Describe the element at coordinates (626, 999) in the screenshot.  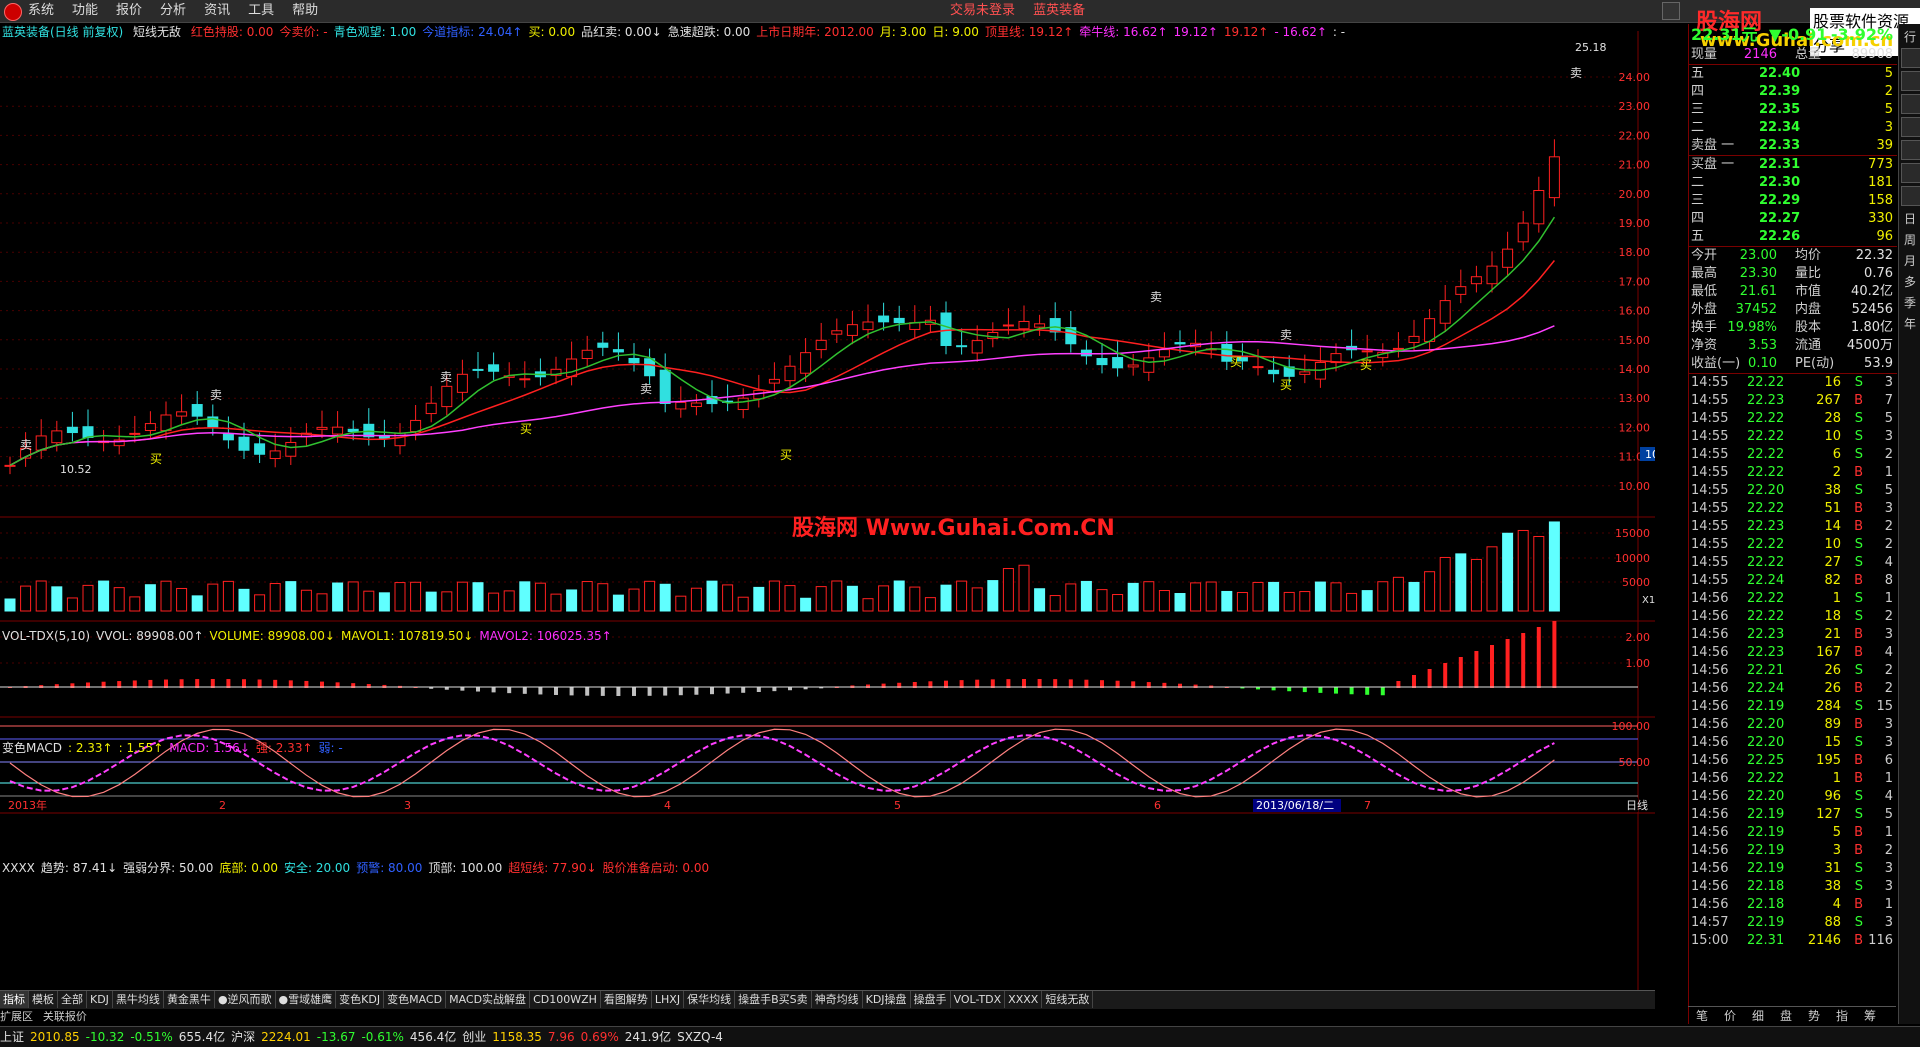
I see `tab-item: 看图解势` at that location.